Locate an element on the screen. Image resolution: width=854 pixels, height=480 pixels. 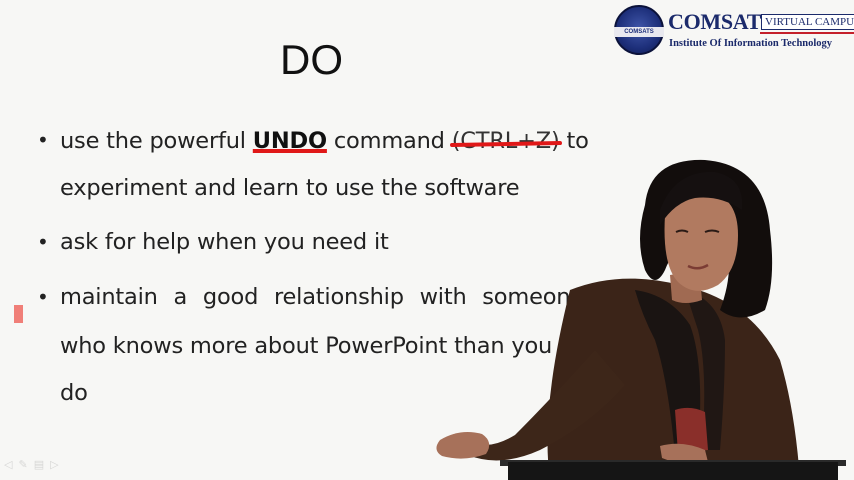
bullet-1-text-pre: use the powerful is located at coordinates (156, 141).